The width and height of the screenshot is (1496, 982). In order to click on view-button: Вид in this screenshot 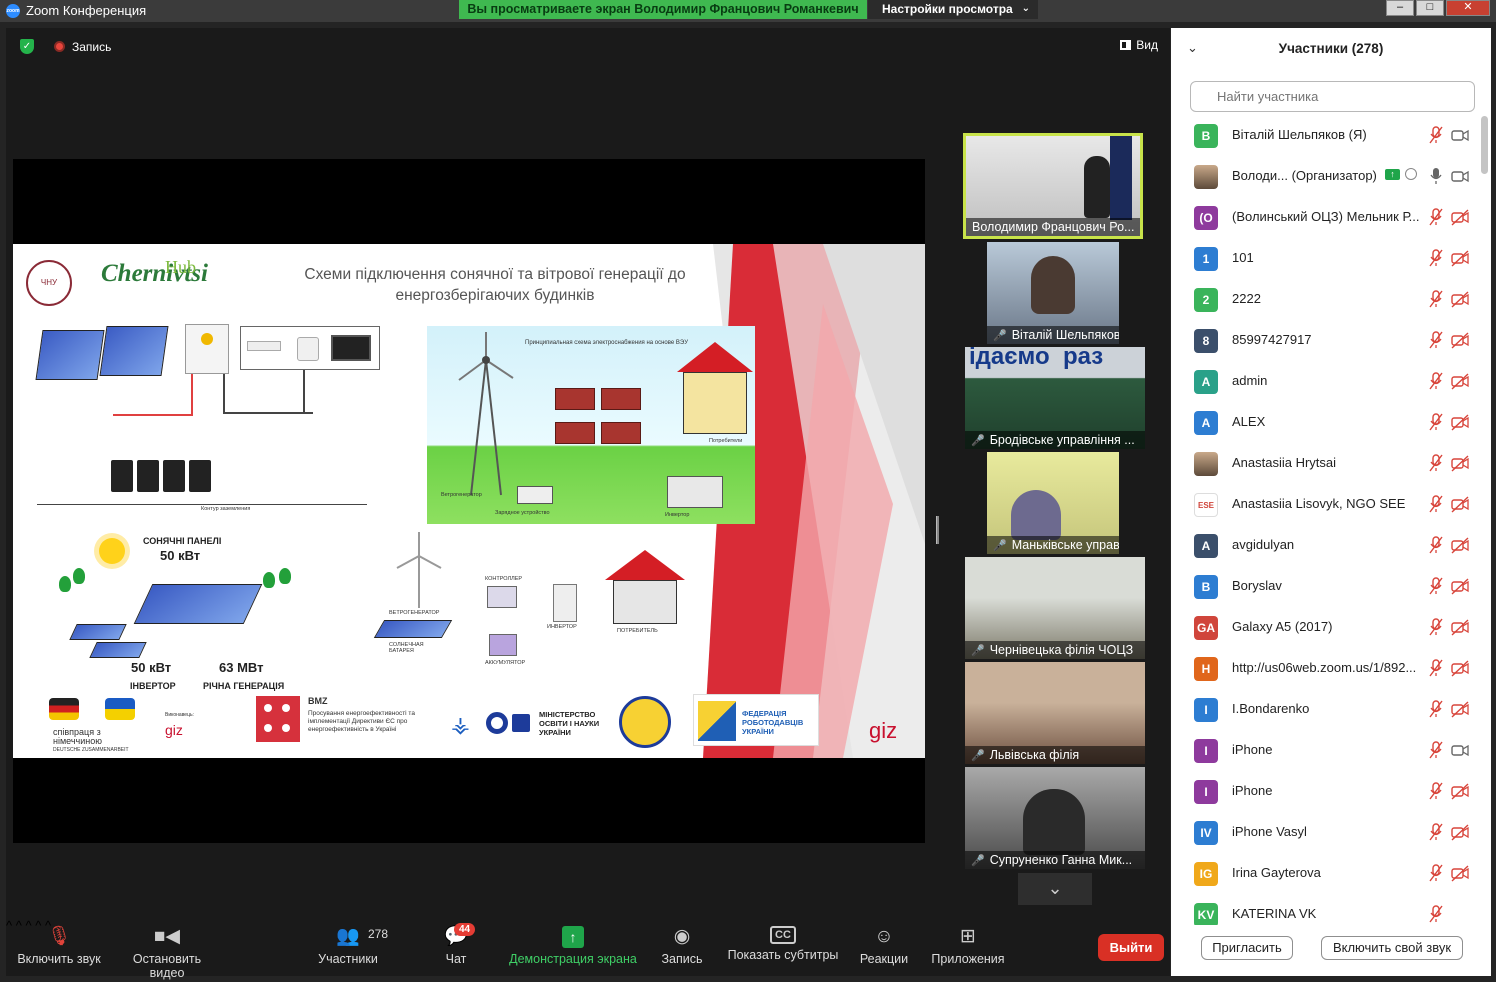, I will do `click(1144, 45)`.